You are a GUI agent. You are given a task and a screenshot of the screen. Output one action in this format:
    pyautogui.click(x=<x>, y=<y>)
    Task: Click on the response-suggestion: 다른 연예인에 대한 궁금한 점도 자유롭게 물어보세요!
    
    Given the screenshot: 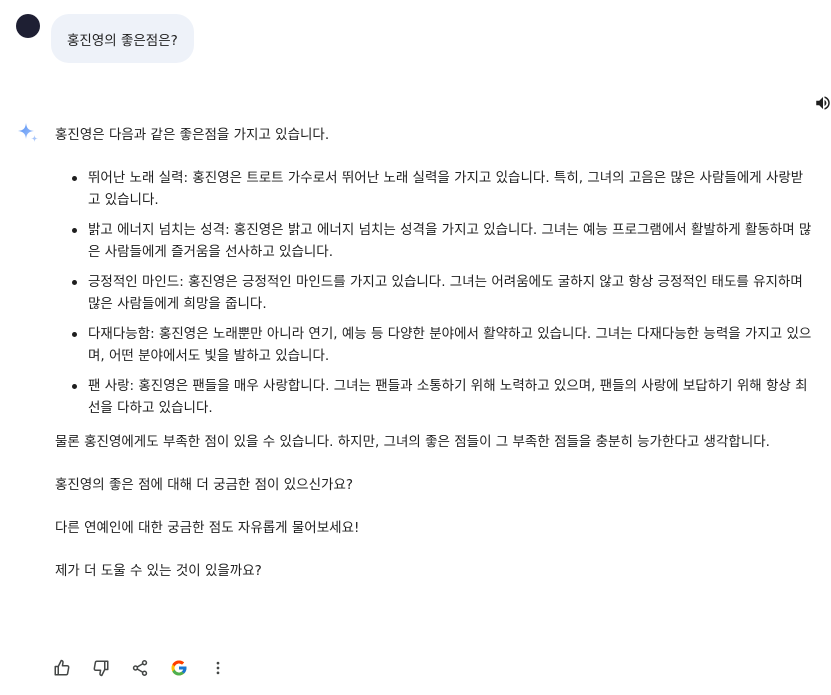 What is the action you would take?
    pyautogui.click(x=207, y=528)
    